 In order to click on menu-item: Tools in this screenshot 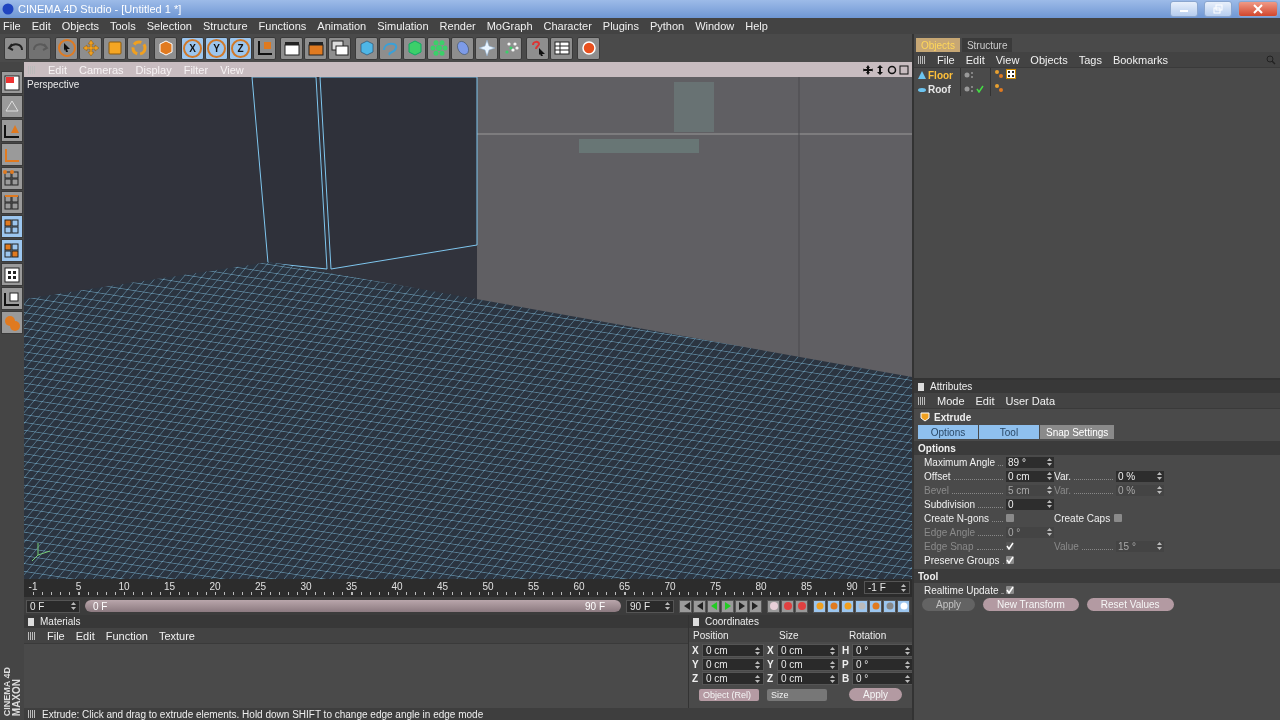, I will do `click(123, 26)`.